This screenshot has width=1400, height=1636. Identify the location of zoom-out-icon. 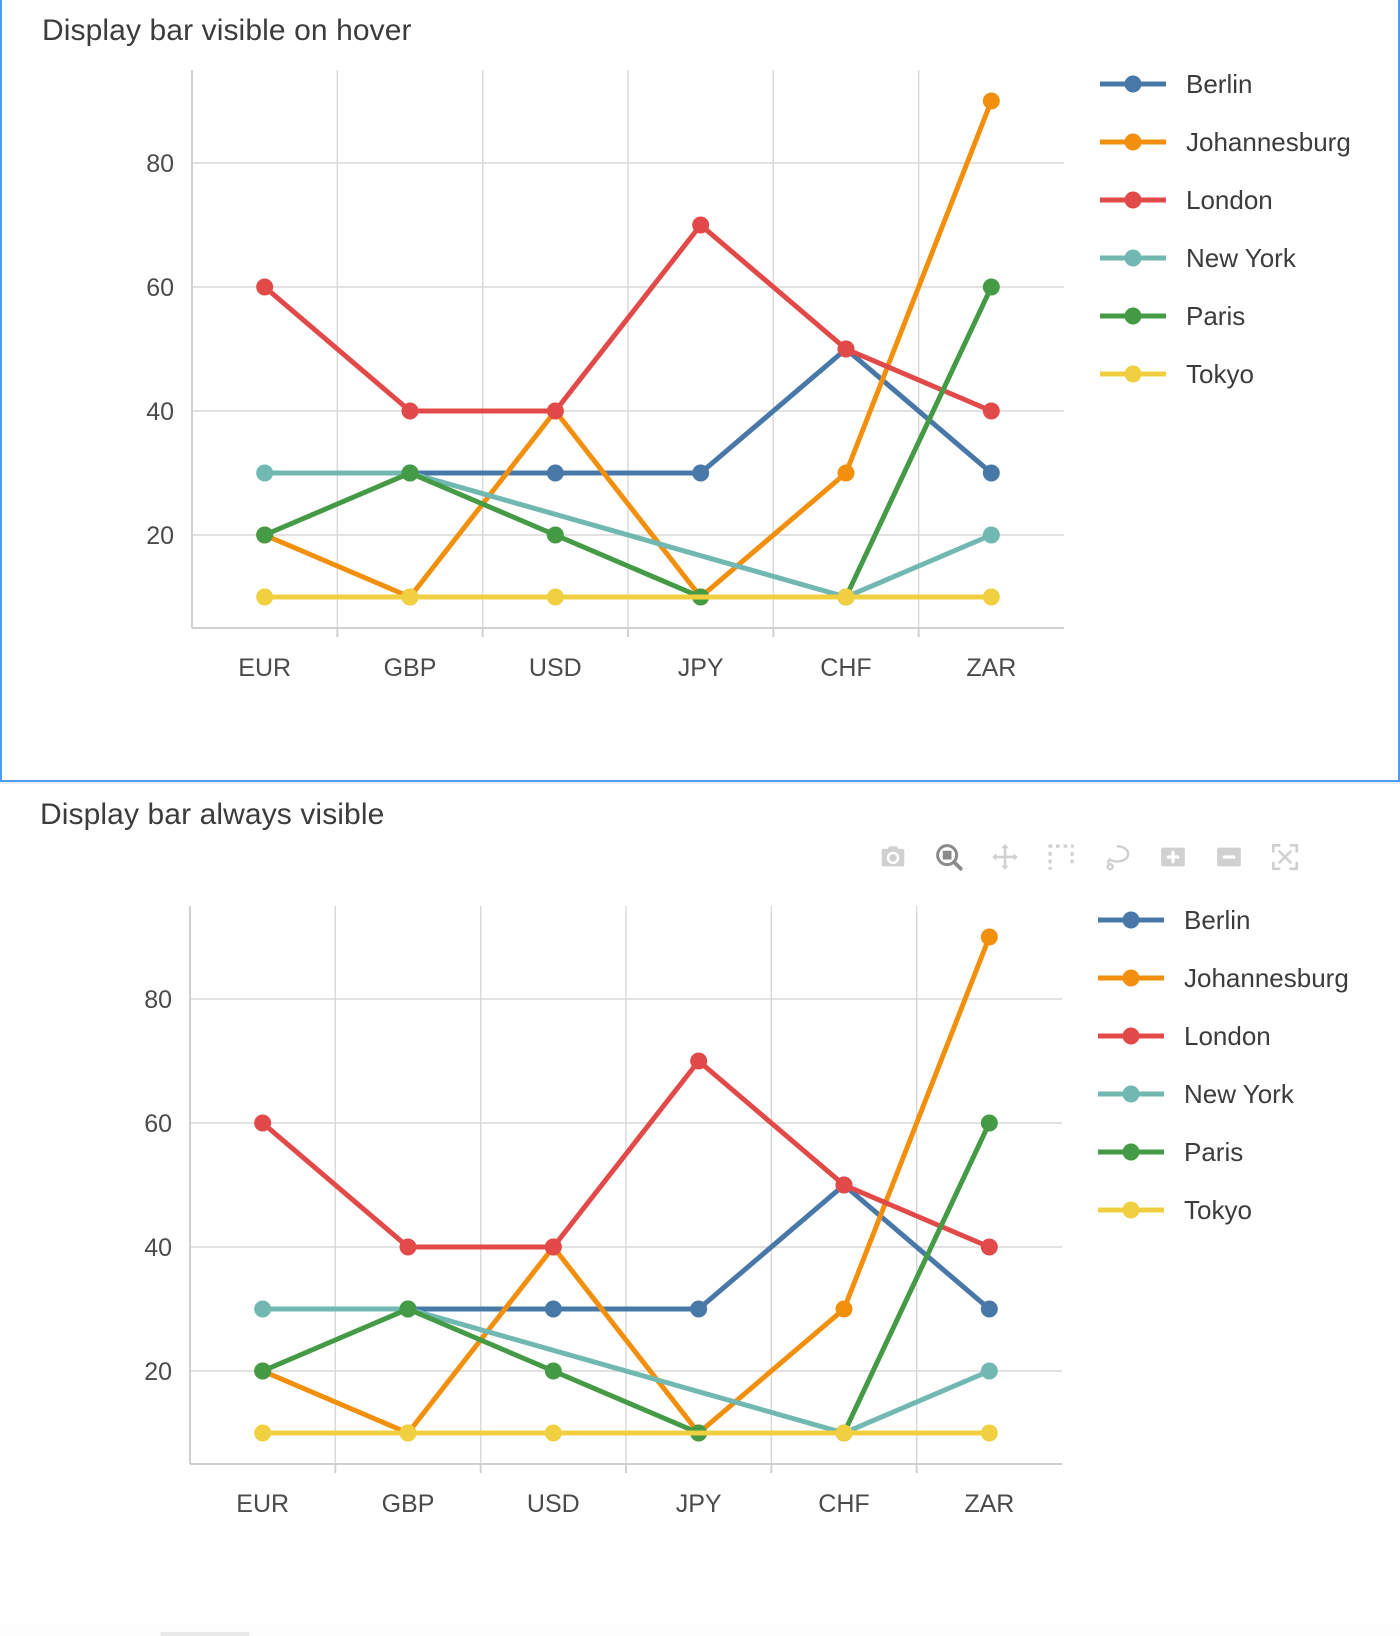
(1229, 857).